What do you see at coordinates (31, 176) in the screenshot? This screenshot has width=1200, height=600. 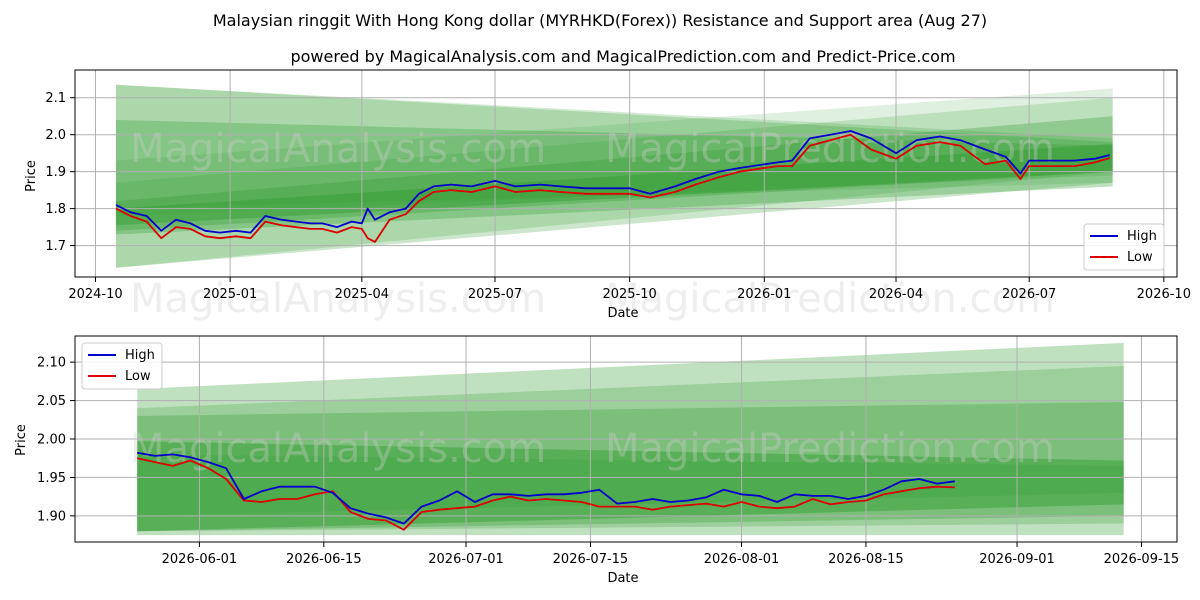 I see `overview-ylabel: Price` at bounding box center [31, 176].